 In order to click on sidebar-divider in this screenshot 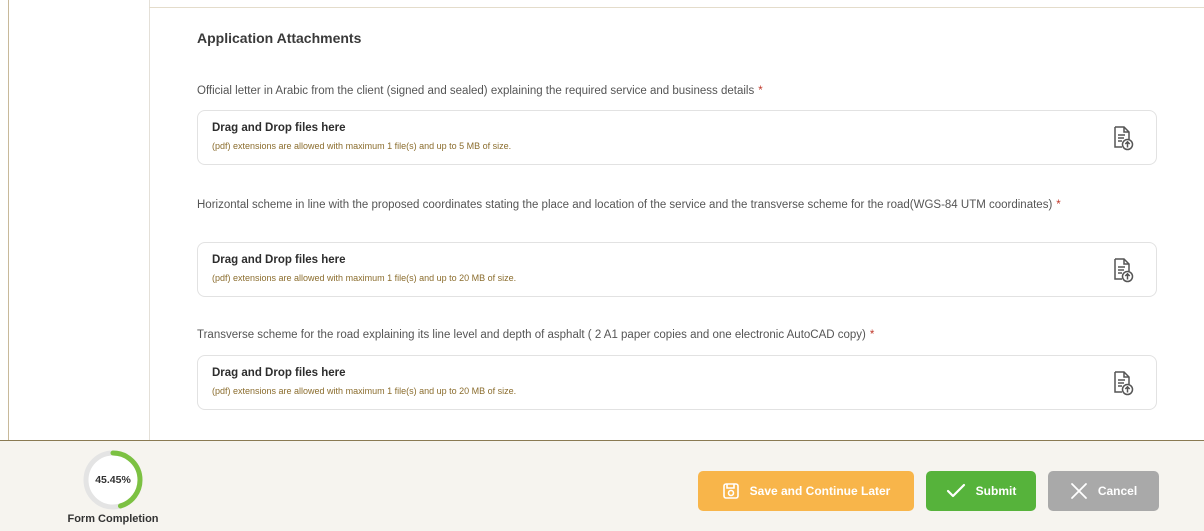, I will do `click(149, 220)`.